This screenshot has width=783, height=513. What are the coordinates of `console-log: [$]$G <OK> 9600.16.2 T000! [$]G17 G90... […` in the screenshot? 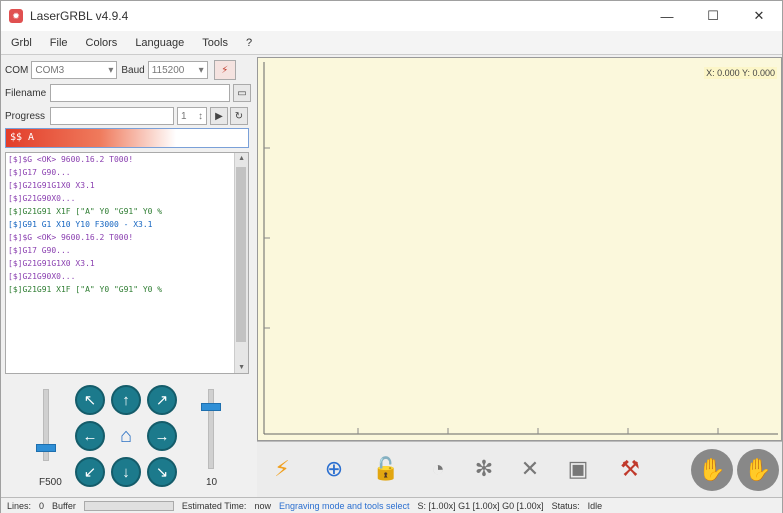 It's located at (127, 263).